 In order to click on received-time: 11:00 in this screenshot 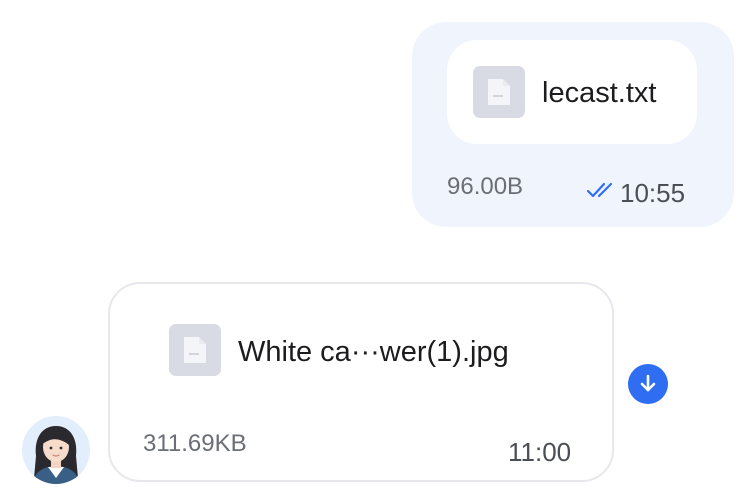, I will do `click(540, 452)`.